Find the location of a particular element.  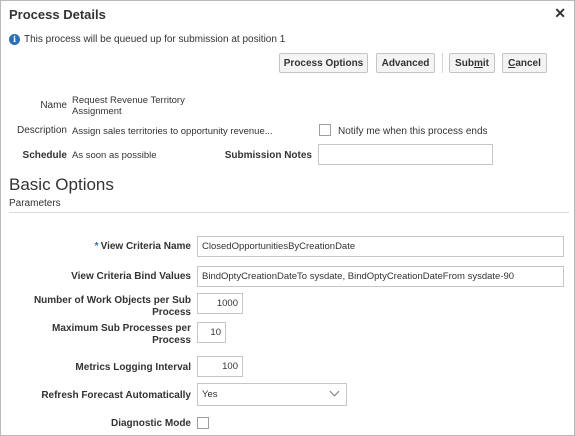

toolbar-divider is located at coordinates (442, 63).